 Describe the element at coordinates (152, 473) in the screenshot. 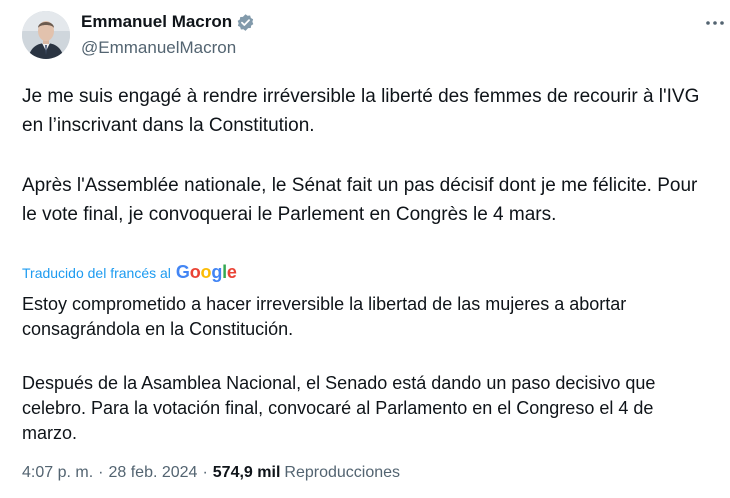

I see `tweet-date: 28 feb. 2024` at that location.